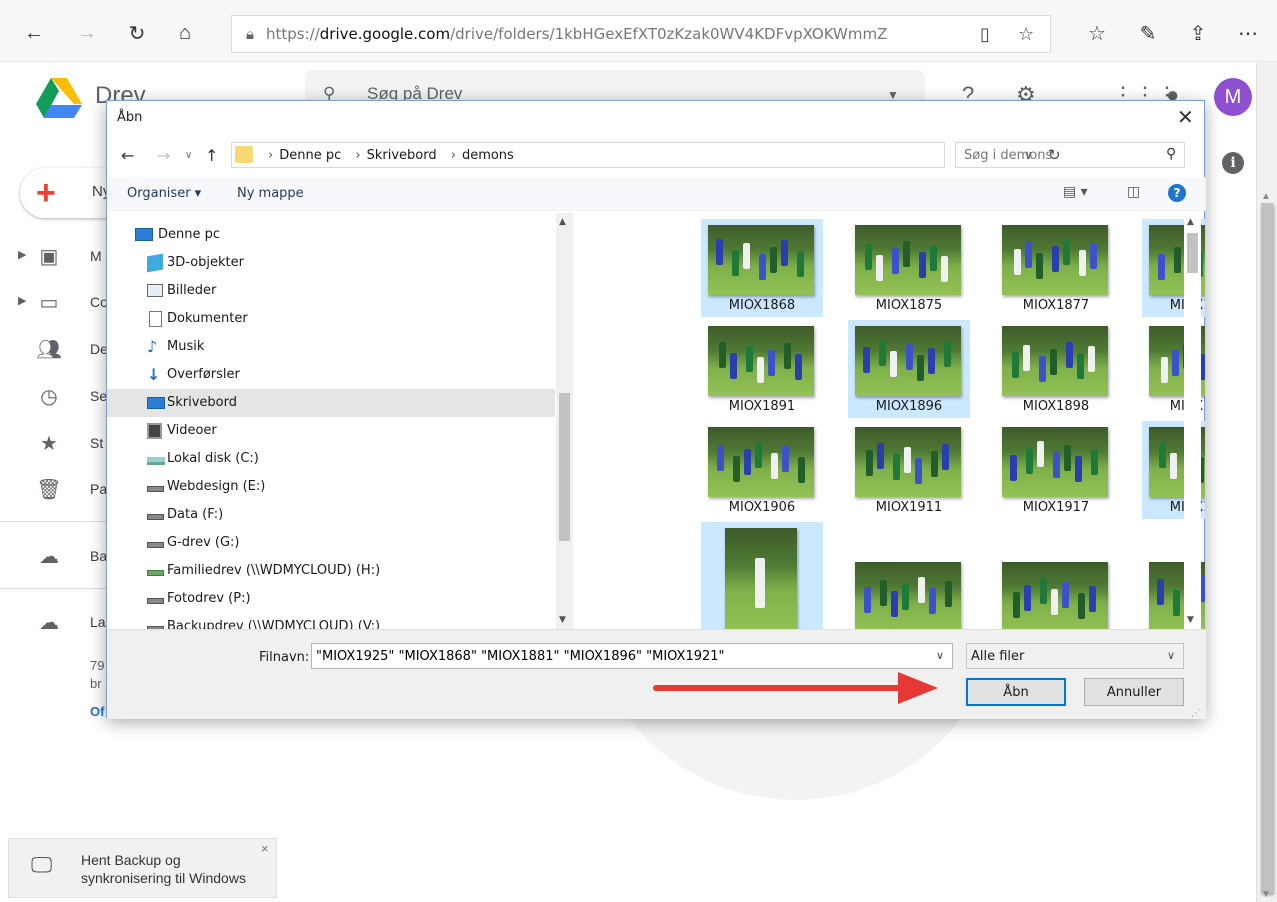  Describe the element at coordinates (1097, 33) in the screenshot. I see `favorites-list-icon: ☆` at that location.